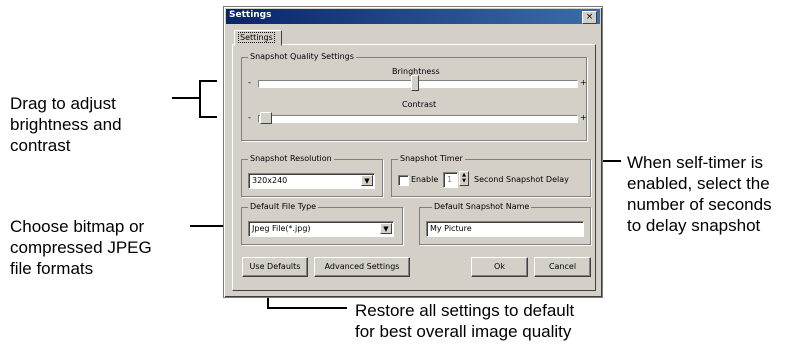 This screenshot has height=347, width=810. Describe the element at coordinates (275, 267) in the screenshot. I see `use-defaults-button: Use Defaults` at that location.